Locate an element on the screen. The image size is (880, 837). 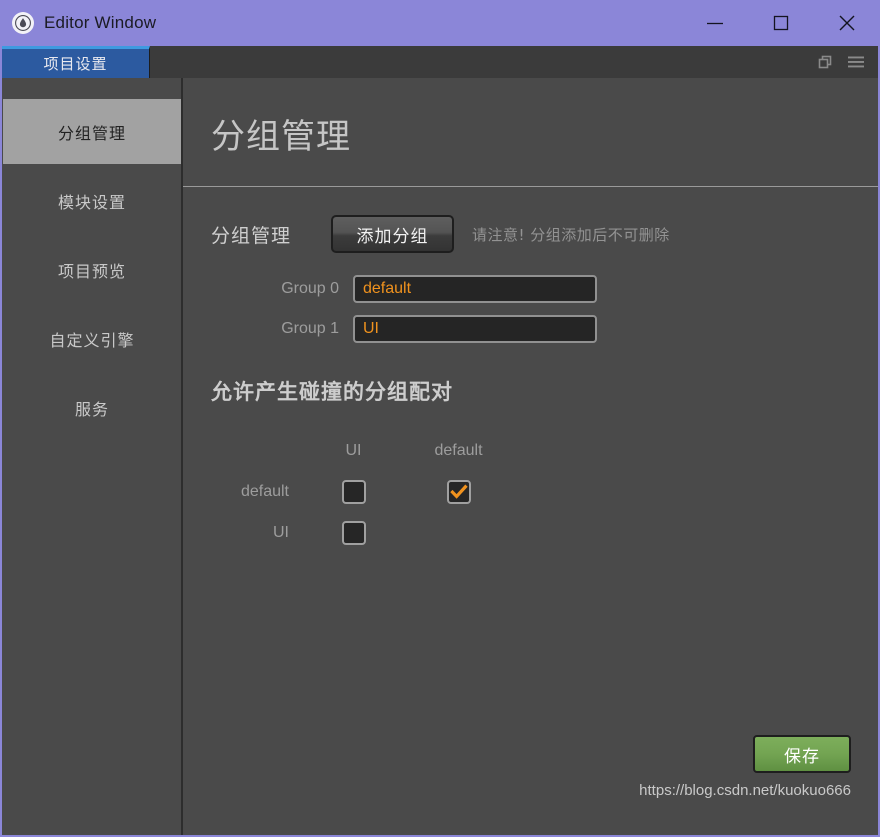
sidebar-item-project-preview: 项目预览 is located at coordinates (92, 269).